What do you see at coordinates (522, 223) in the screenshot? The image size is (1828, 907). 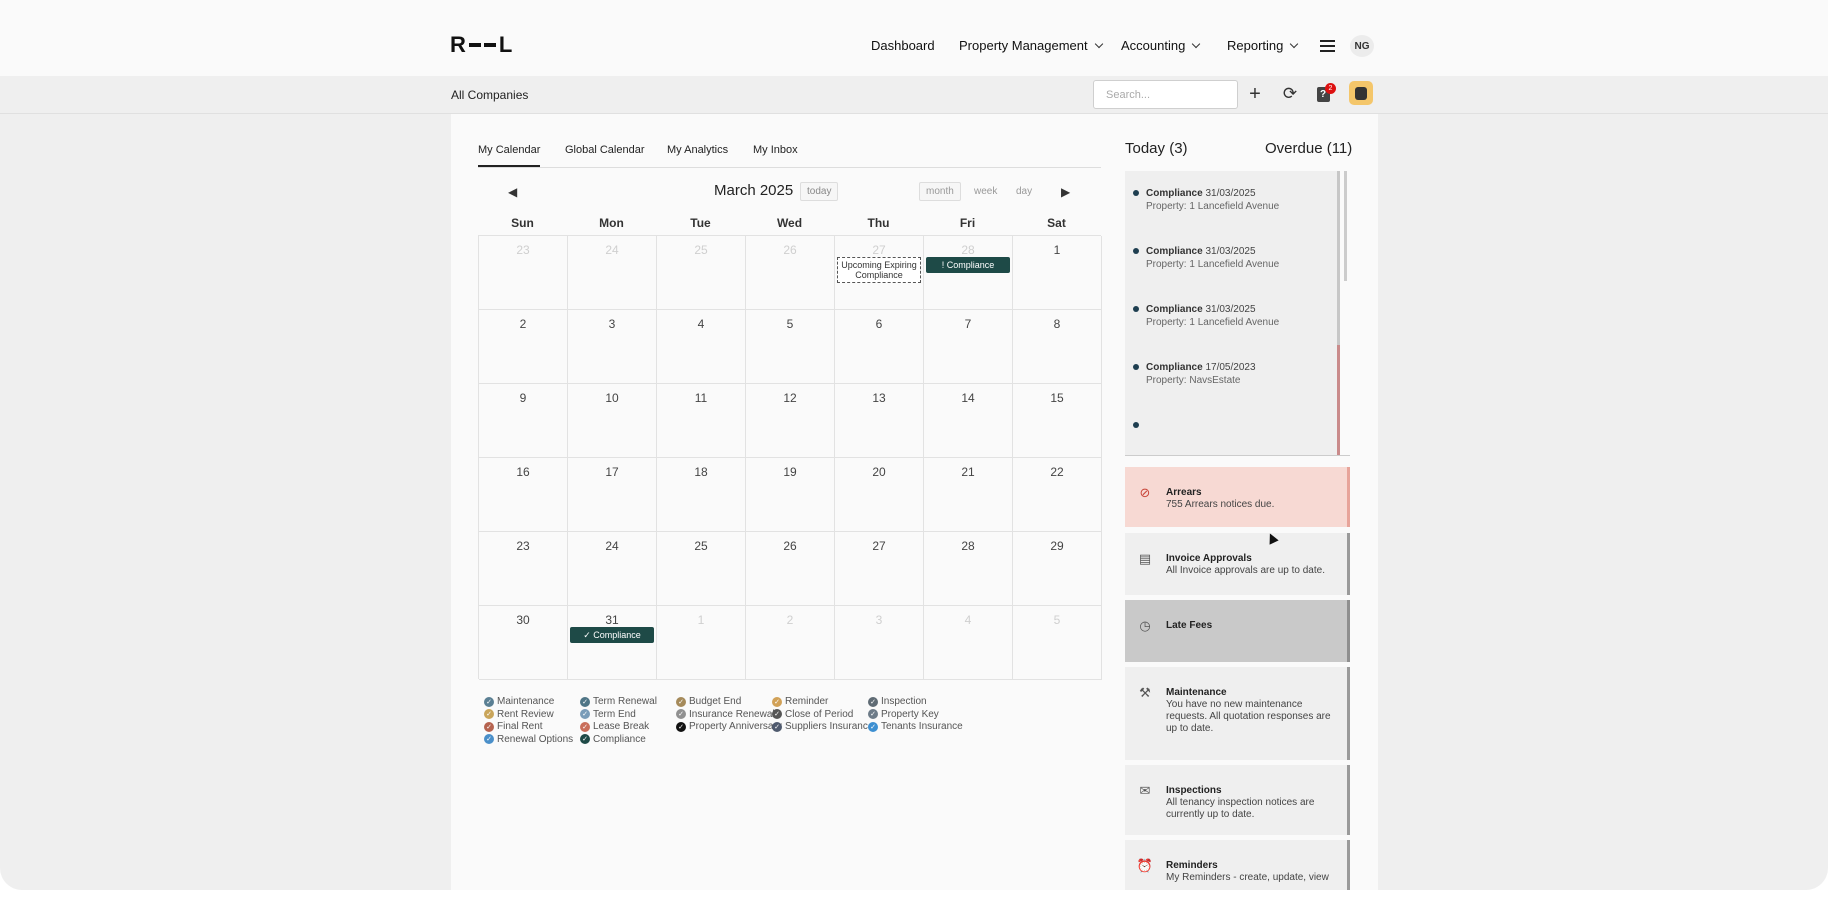 I see `weekday-label: Sun` at bounding box center [522, 223].